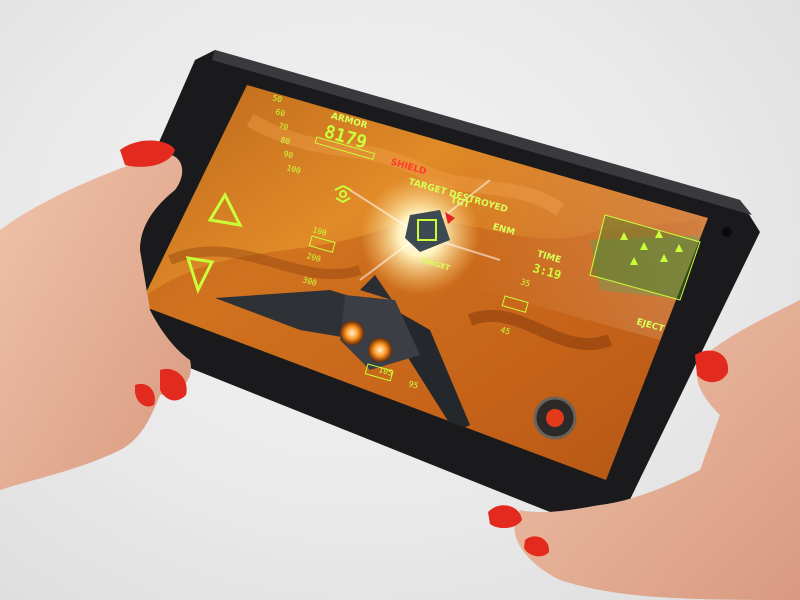 The image size is (800, 600). I want to click on fire-button, so click(555, 418).